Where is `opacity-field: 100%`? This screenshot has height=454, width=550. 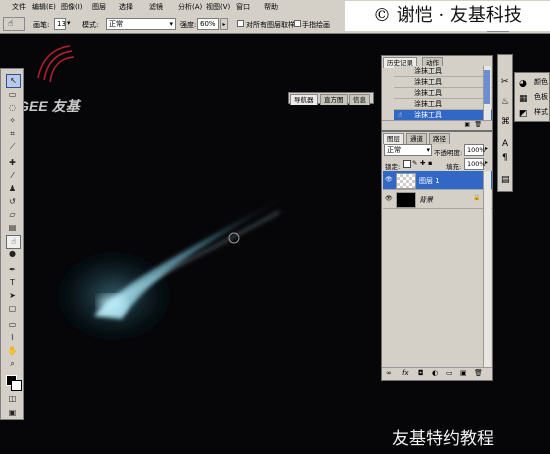 opacity-field: 100% is located at coordinates (475, 150).